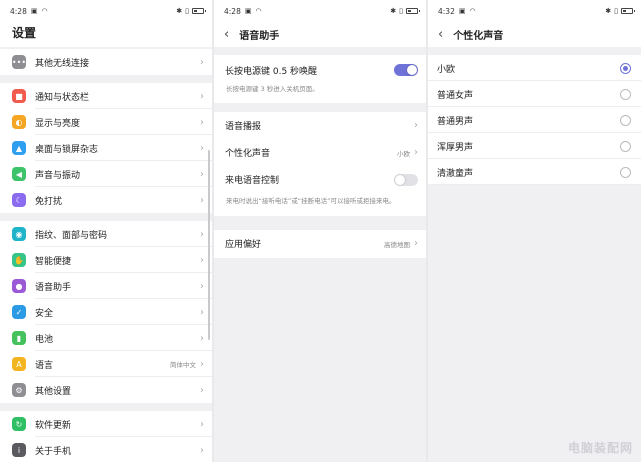 The image size is (641, 462). Describe the element at coordinates (534, 94) in the screenshot. I see `voice-option: 普通女声` at that location.